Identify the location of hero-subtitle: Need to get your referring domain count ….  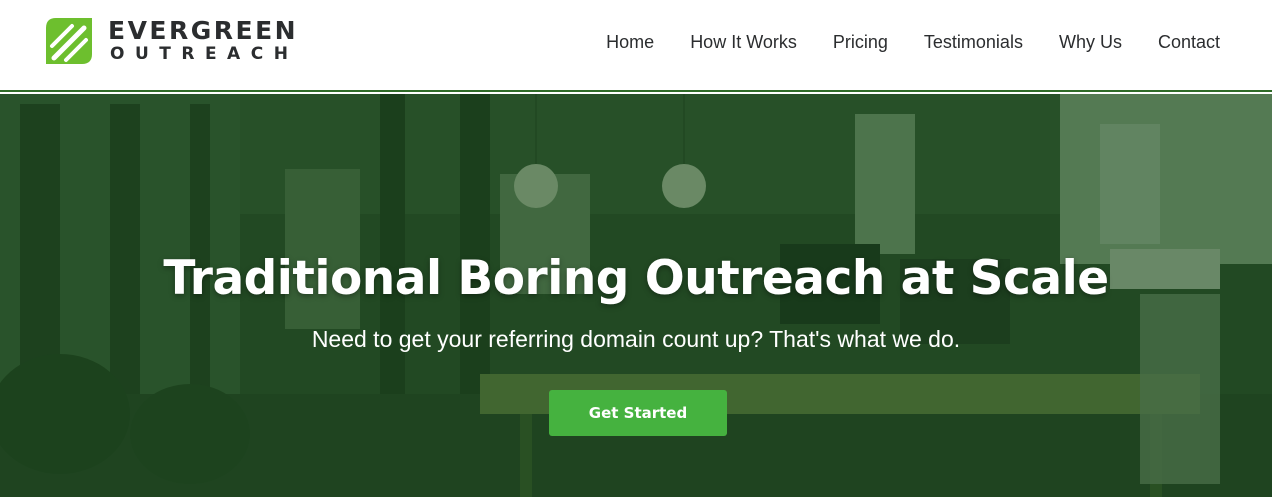
(636, 339).